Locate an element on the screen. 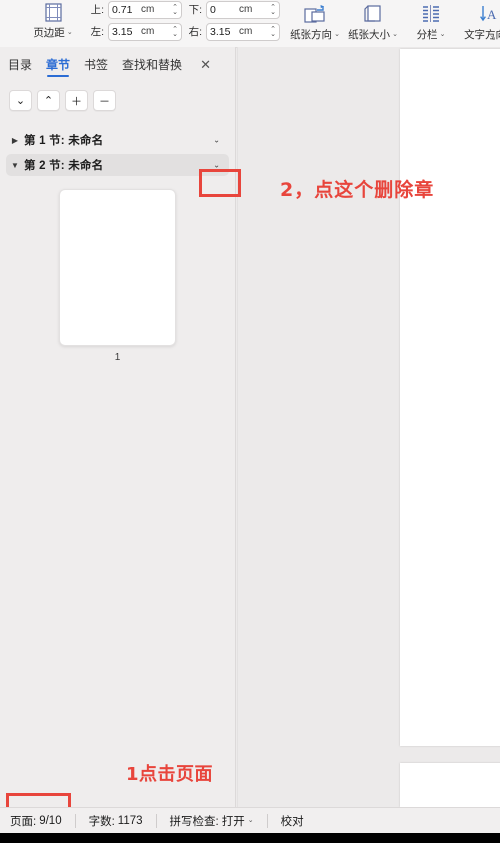  columns-label: 分栏 is located at coordinates (427, 35).